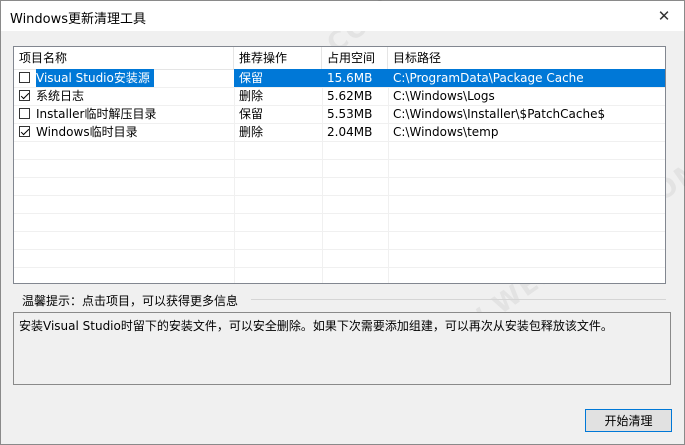  I want to click on list-header: 项目名称 推荐操作 占用空间 目标路径, so click(339, 58).